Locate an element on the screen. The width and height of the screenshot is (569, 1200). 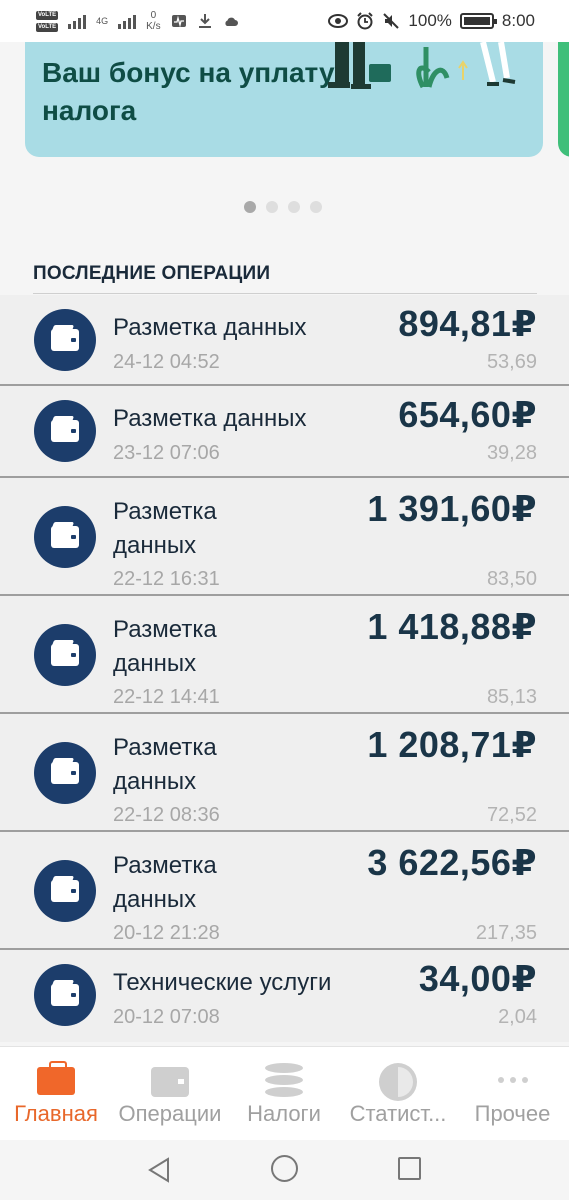
pie-chart-icon is located at coordinates (398, 1082).